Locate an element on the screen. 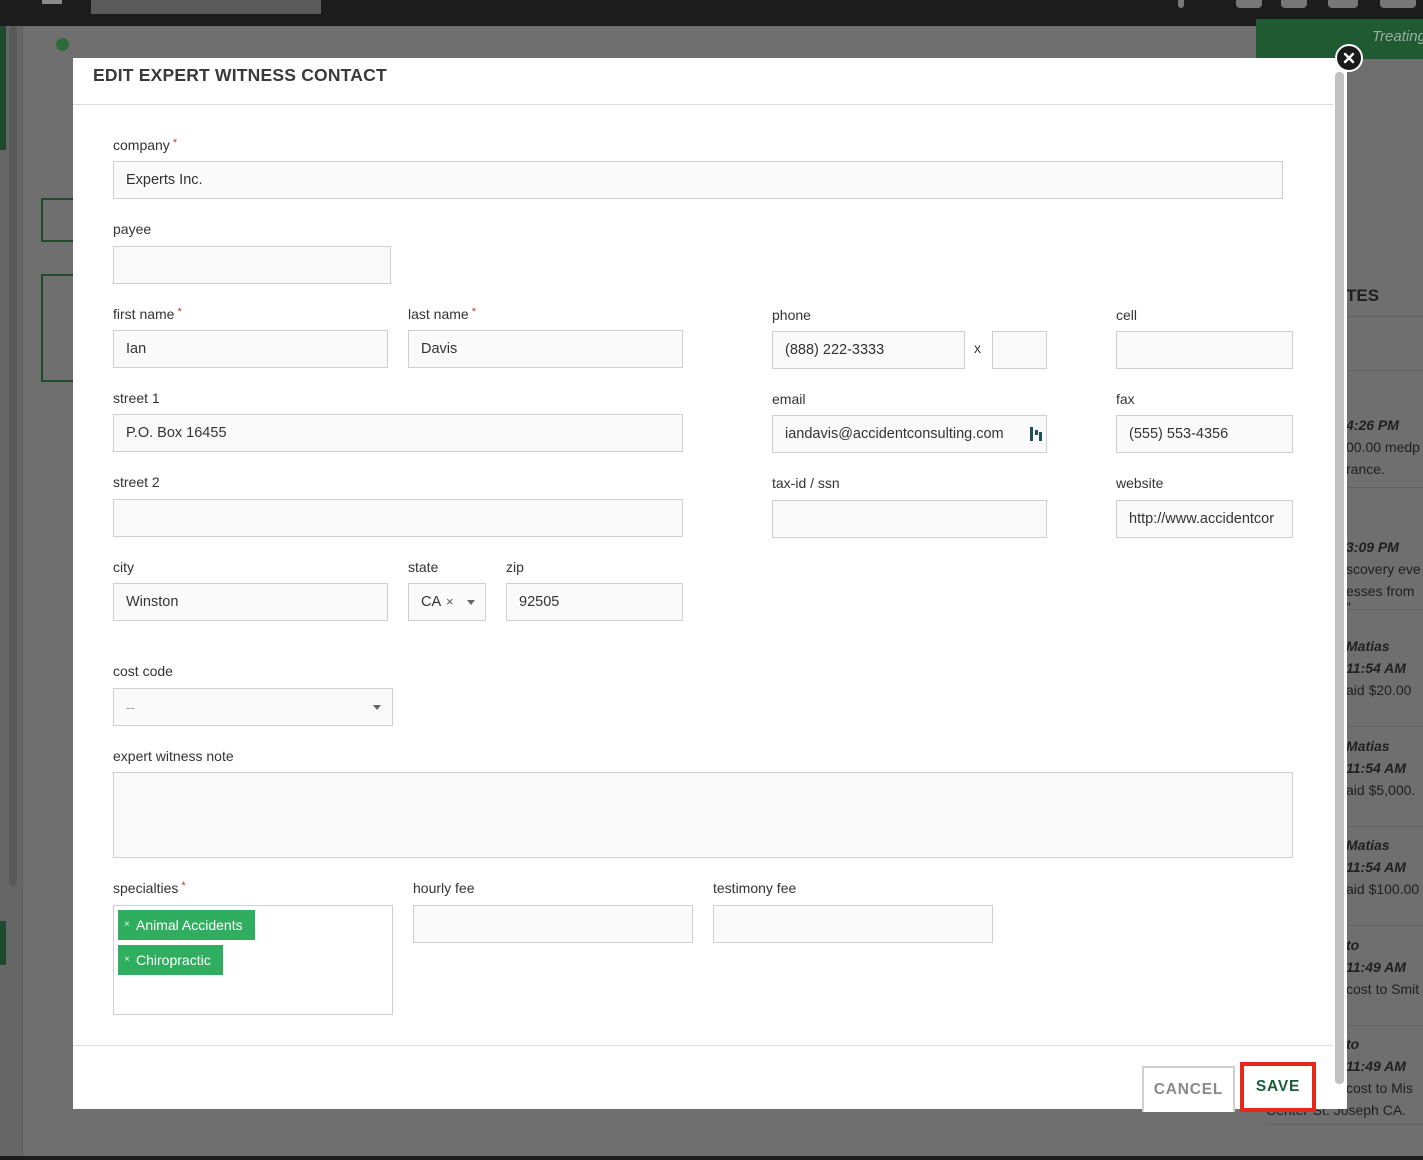 The height and width of the screenshot is (1160, 1423). feed-item-text: scovery eve is located at coordinates (1383, 569).